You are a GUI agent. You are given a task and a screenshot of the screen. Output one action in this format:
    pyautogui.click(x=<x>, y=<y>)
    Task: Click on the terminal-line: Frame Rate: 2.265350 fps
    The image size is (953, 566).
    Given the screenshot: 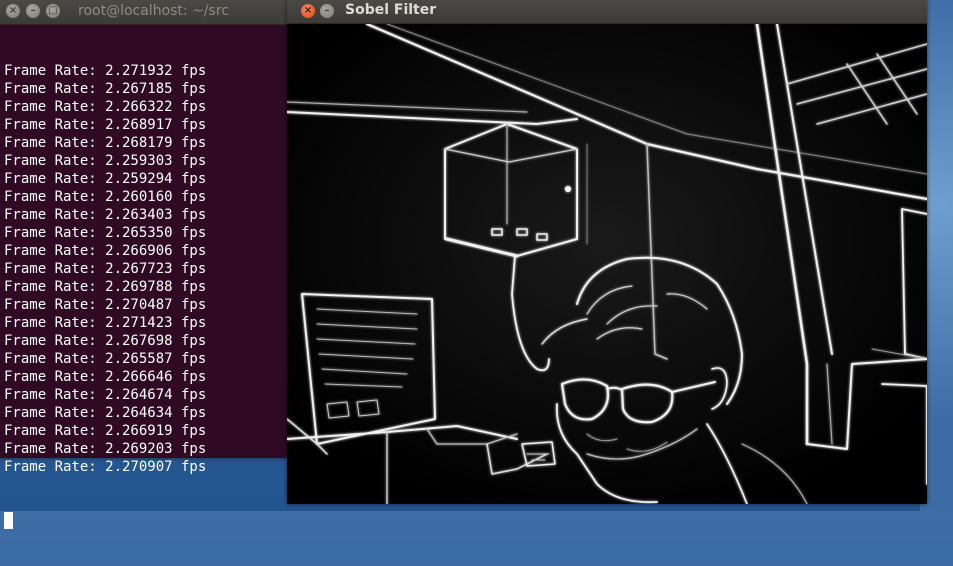 What is the action you would take?
    pyautogui.click(x=105, y=233)
    